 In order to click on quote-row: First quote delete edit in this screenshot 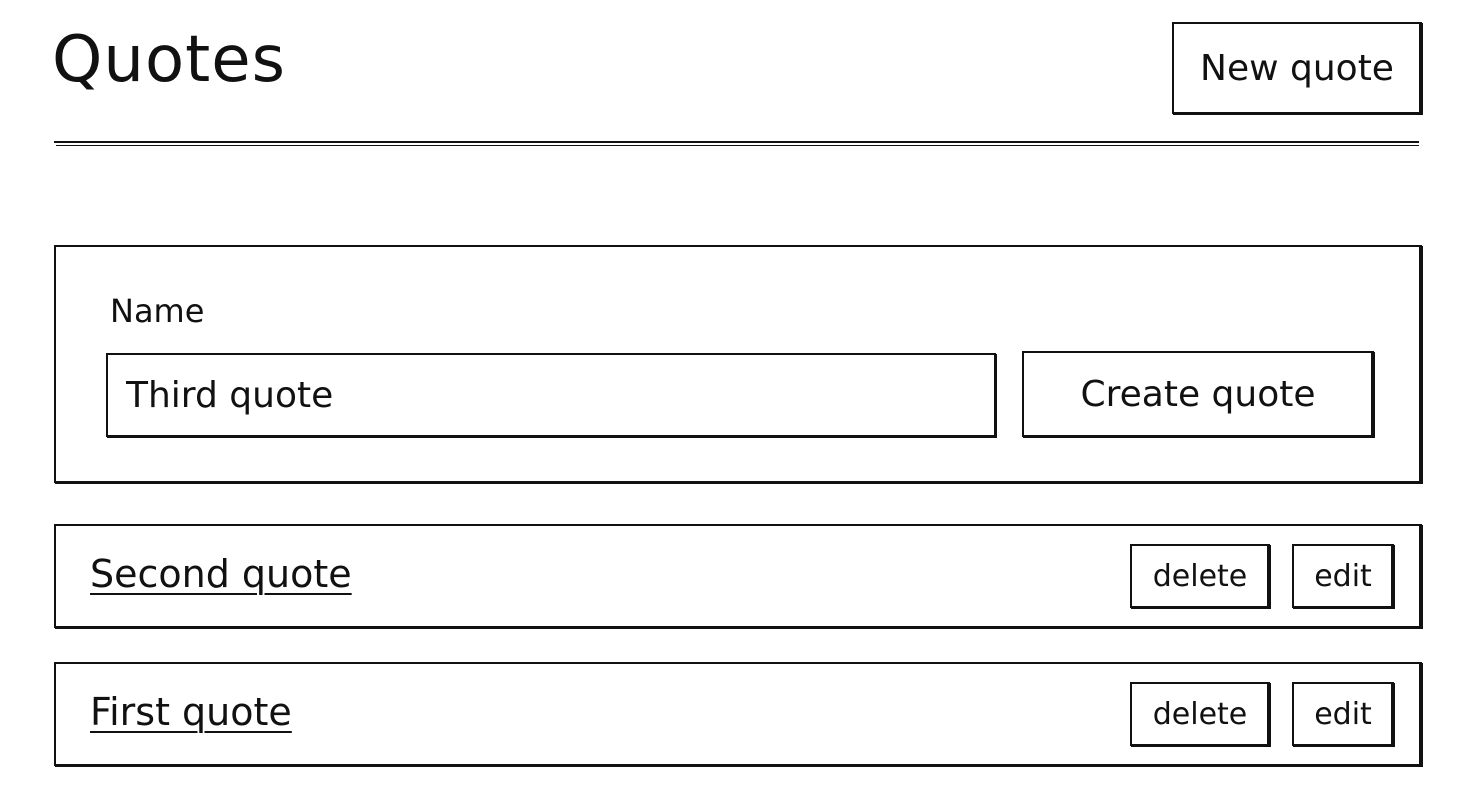, I will do `click(738, 714)`.